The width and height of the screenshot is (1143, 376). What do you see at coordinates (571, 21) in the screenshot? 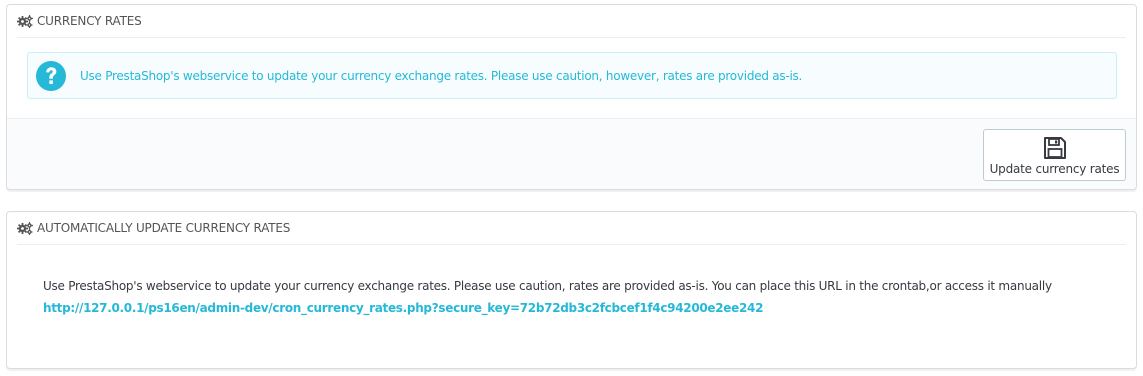
I see `panel-heading: Currency rates` at bounding box center [571, 21].